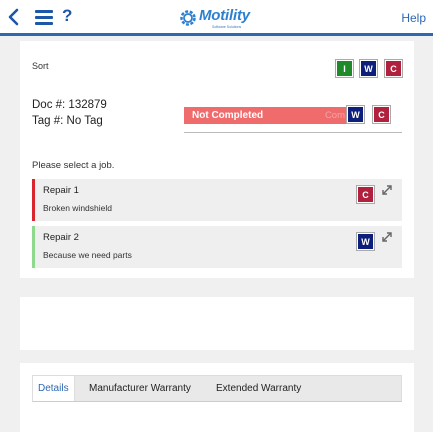  What do you see at coordinates (355, 114) in the screenshot?
I see `doc-badge-w: W` at bounding box center [355, 114].